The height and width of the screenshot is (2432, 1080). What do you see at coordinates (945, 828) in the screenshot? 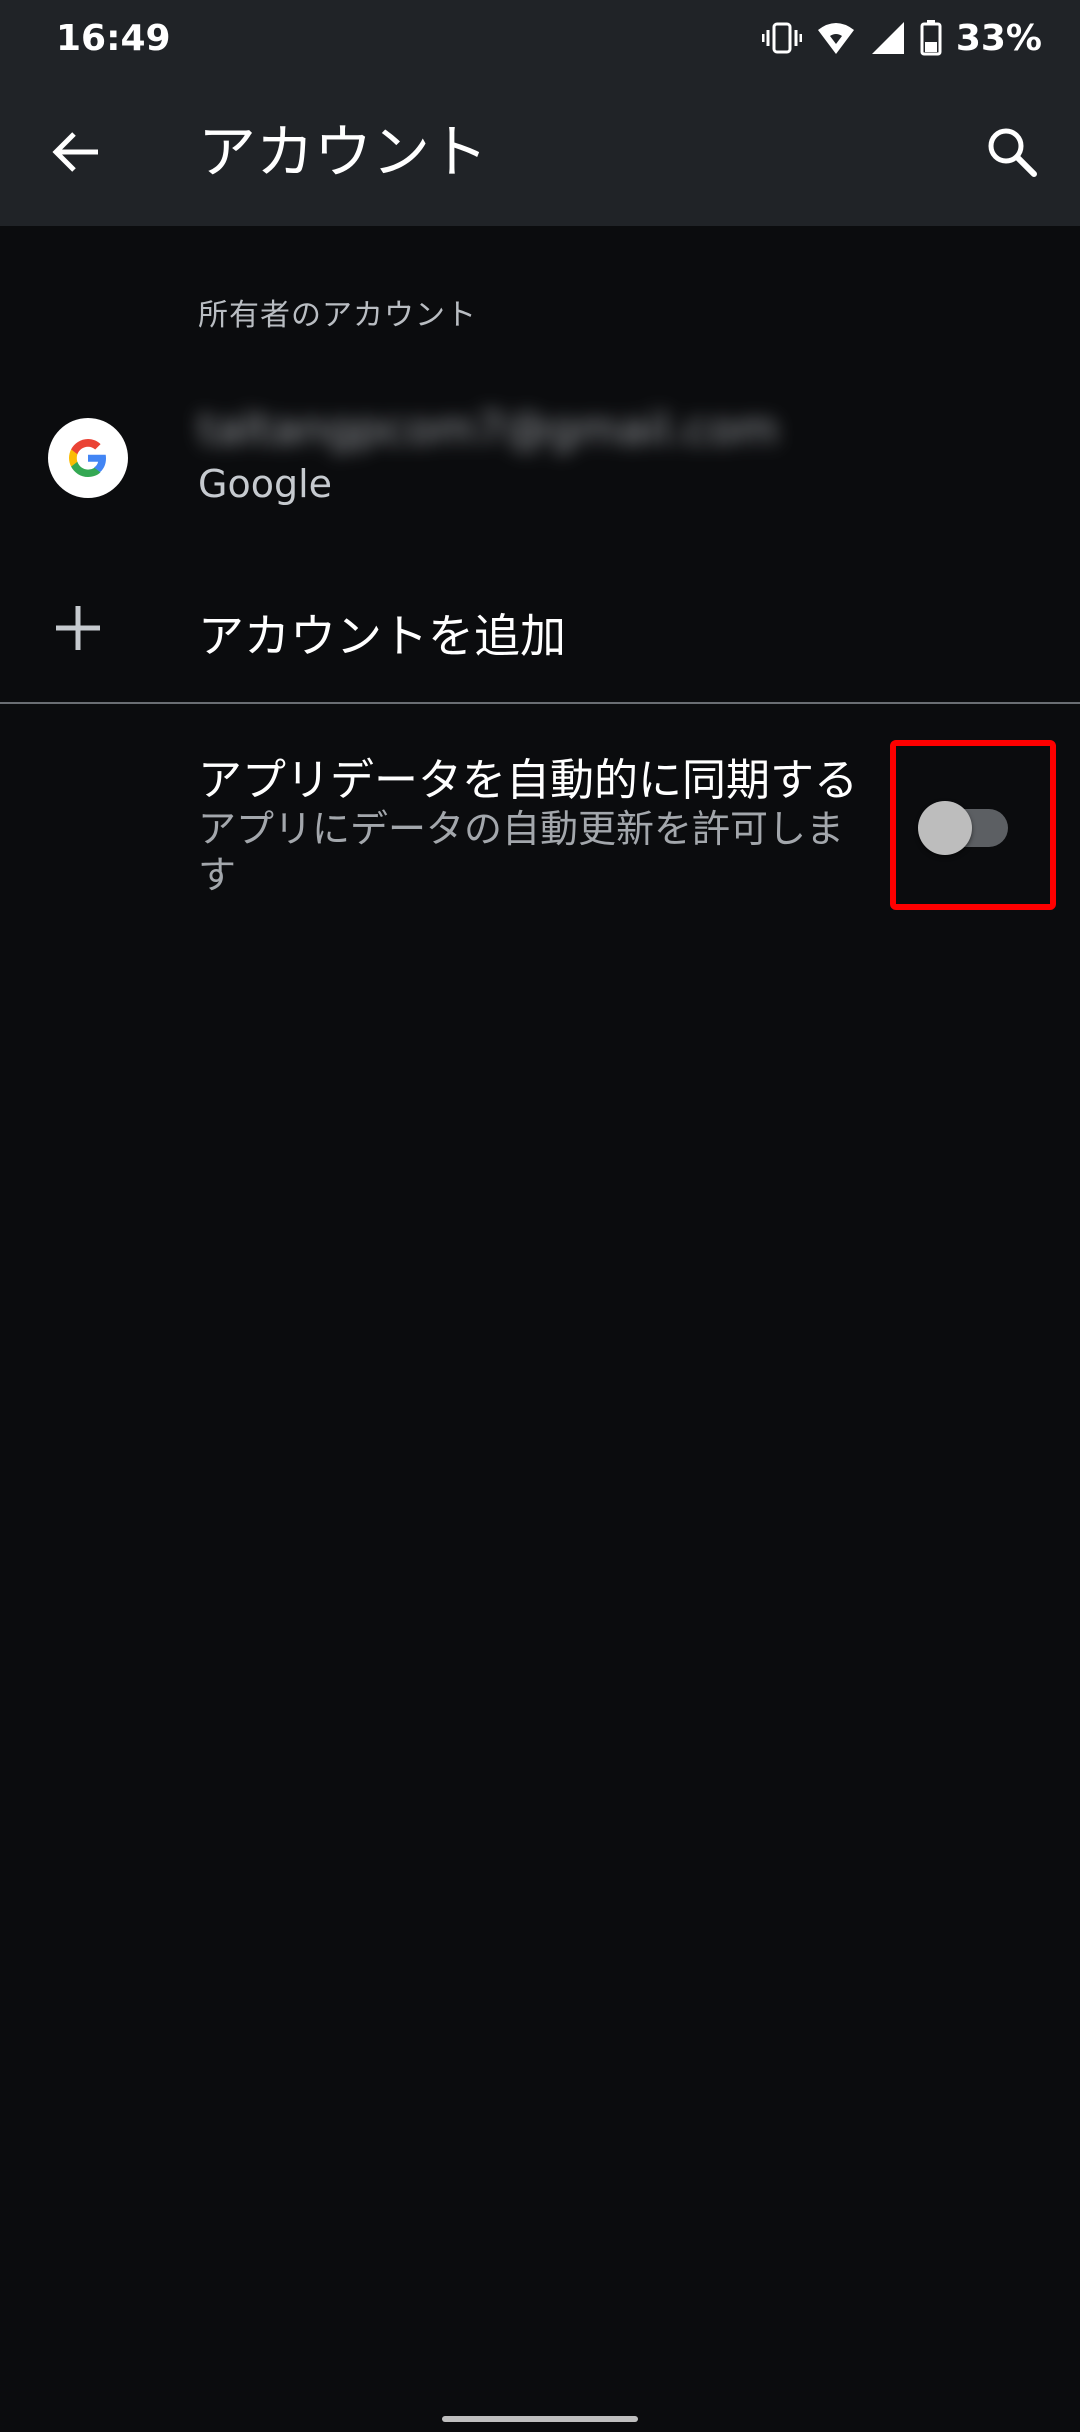
I see `toggle-thumb` at bounding box center [945, 828].